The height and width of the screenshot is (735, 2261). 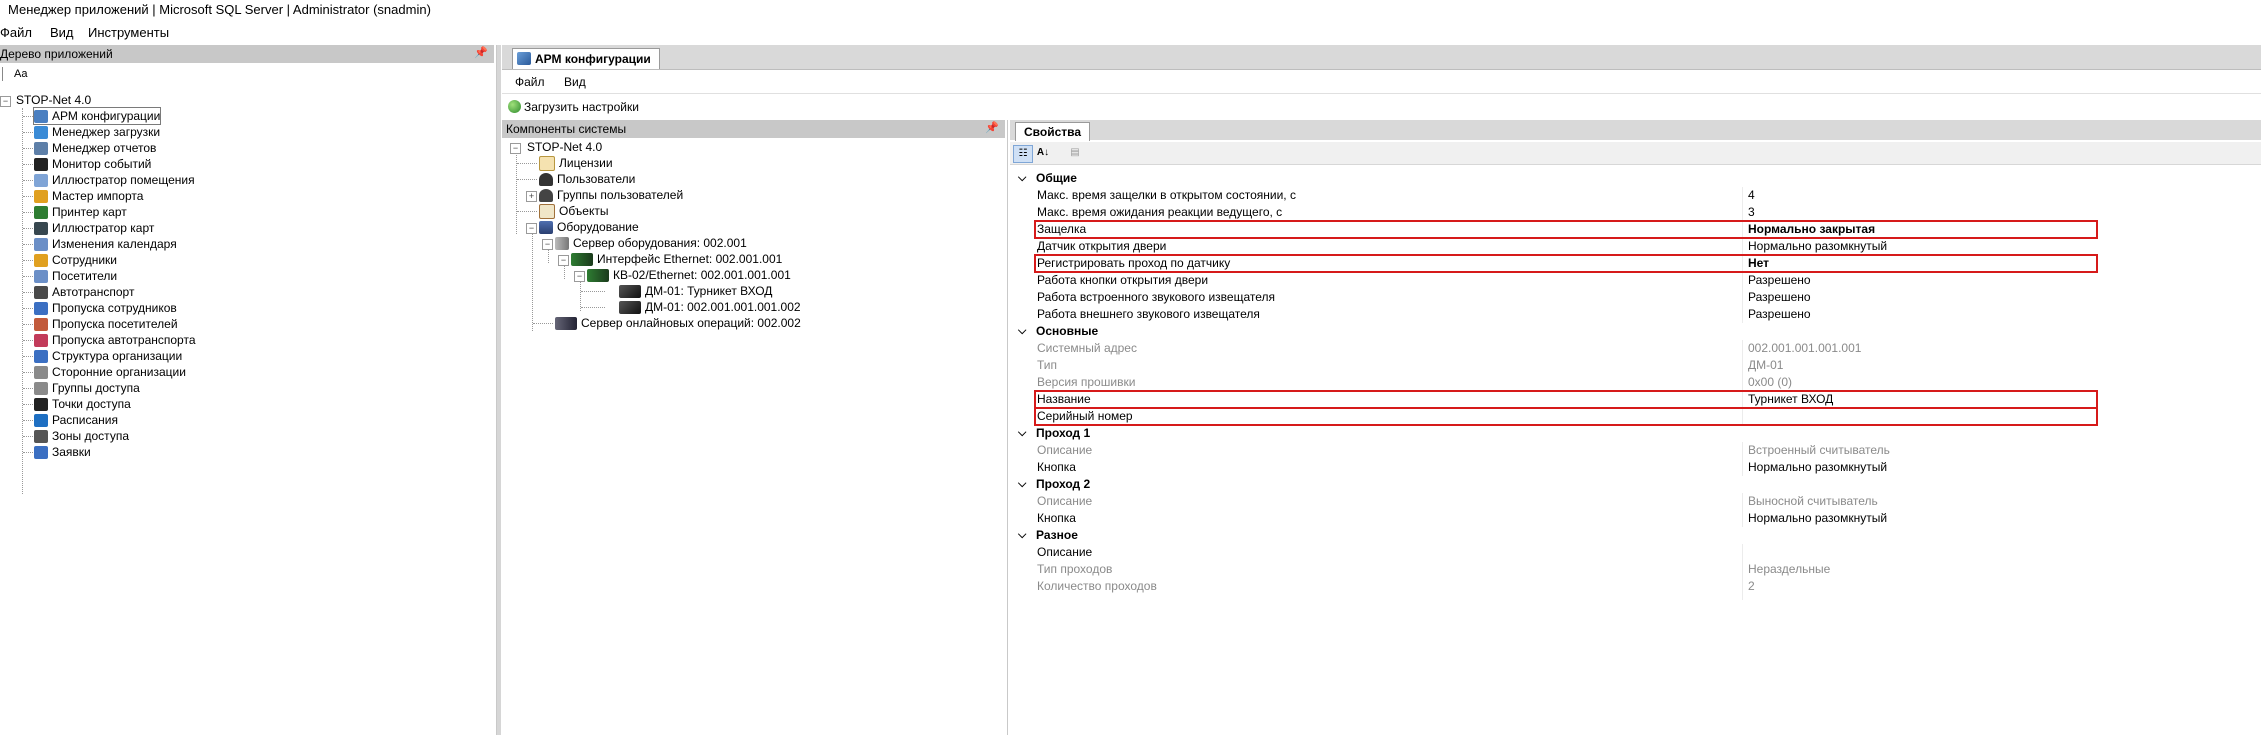 What do you see at coordinates (1635, 280) in the screenshot?
I see `property-row: Работа кнопки открытия двери Разрешено` at bounding box center [1635, 280].